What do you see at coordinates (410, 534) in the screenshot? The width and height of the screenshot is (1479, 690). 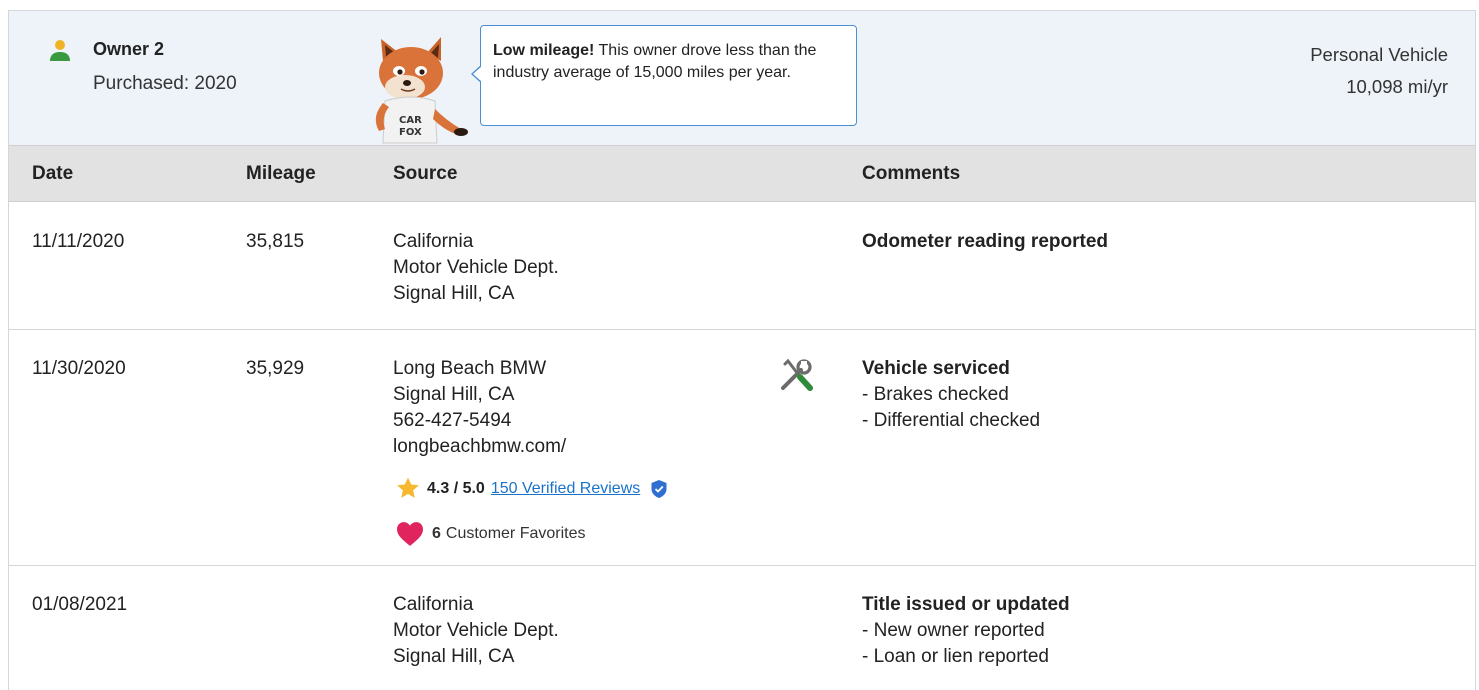 I see `heart-icon` at bounding box center [410, 534].